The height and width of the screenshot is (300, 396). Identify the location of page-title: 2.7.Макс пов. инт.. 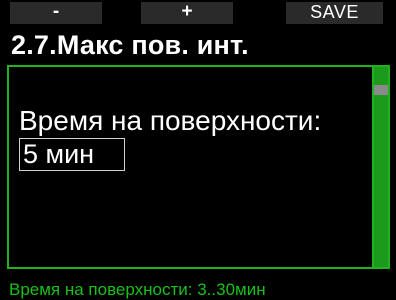
(130, 45).